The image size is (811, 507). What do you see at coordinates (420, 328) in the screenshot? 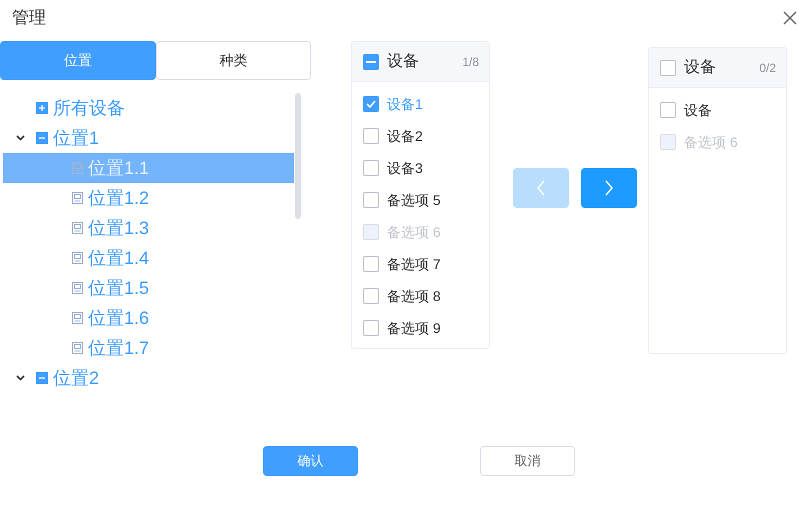
I see `list-item: 备选项 9` at bounding box center [420, 328].